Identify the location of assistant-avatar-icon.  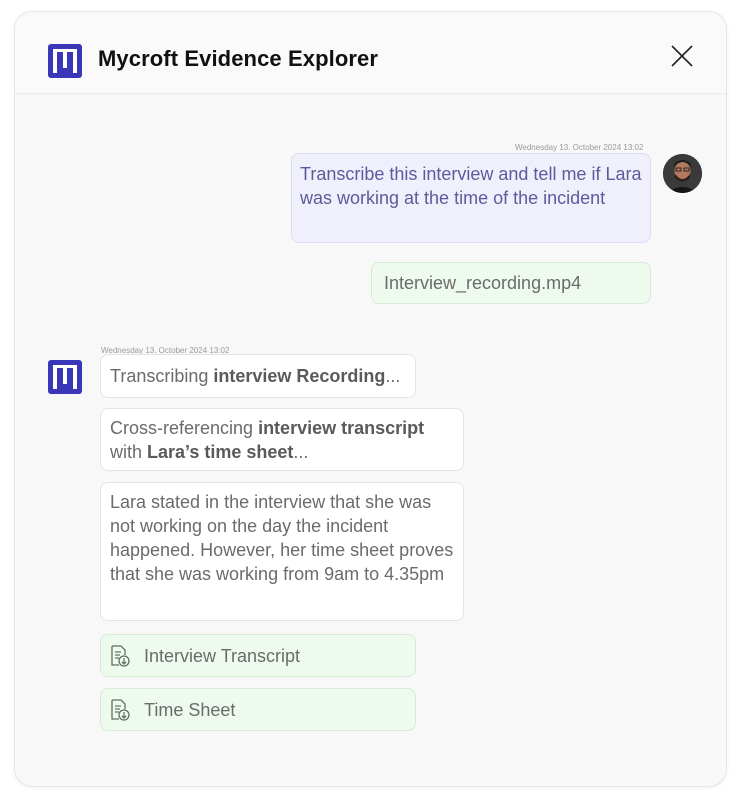
(65, 377).